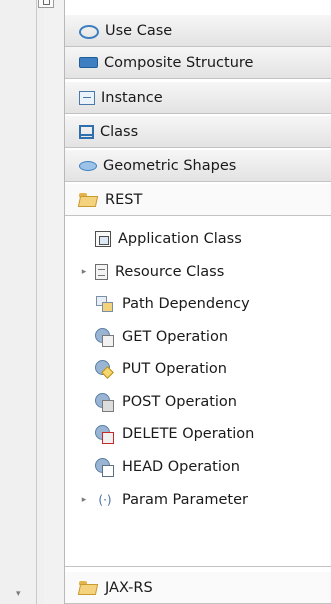 The width and height of the screenshot is (331, 604). Describe the element at coordinates (105, 304) in the screenshot. I see `path-dependency-icon` at that location.